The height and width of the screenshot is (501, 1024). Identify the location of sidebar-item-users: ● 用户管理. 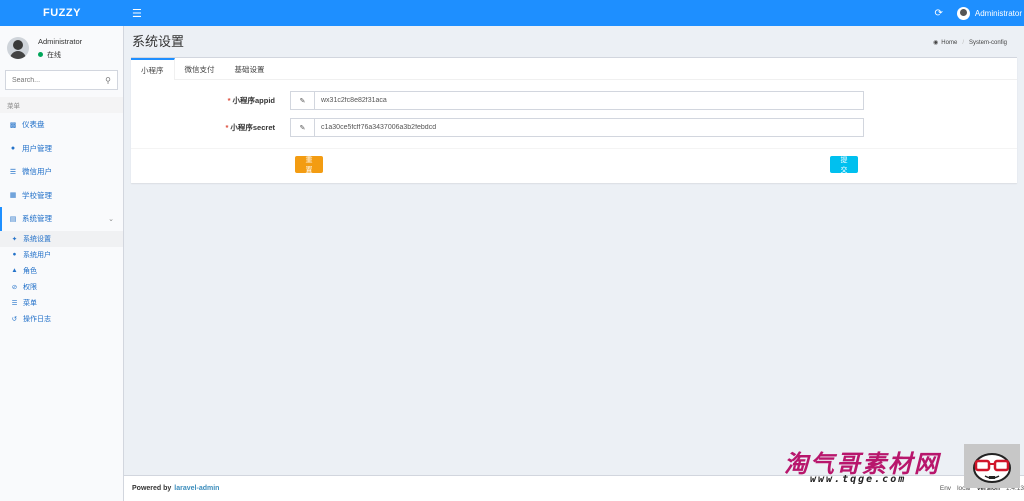
(61, 149).